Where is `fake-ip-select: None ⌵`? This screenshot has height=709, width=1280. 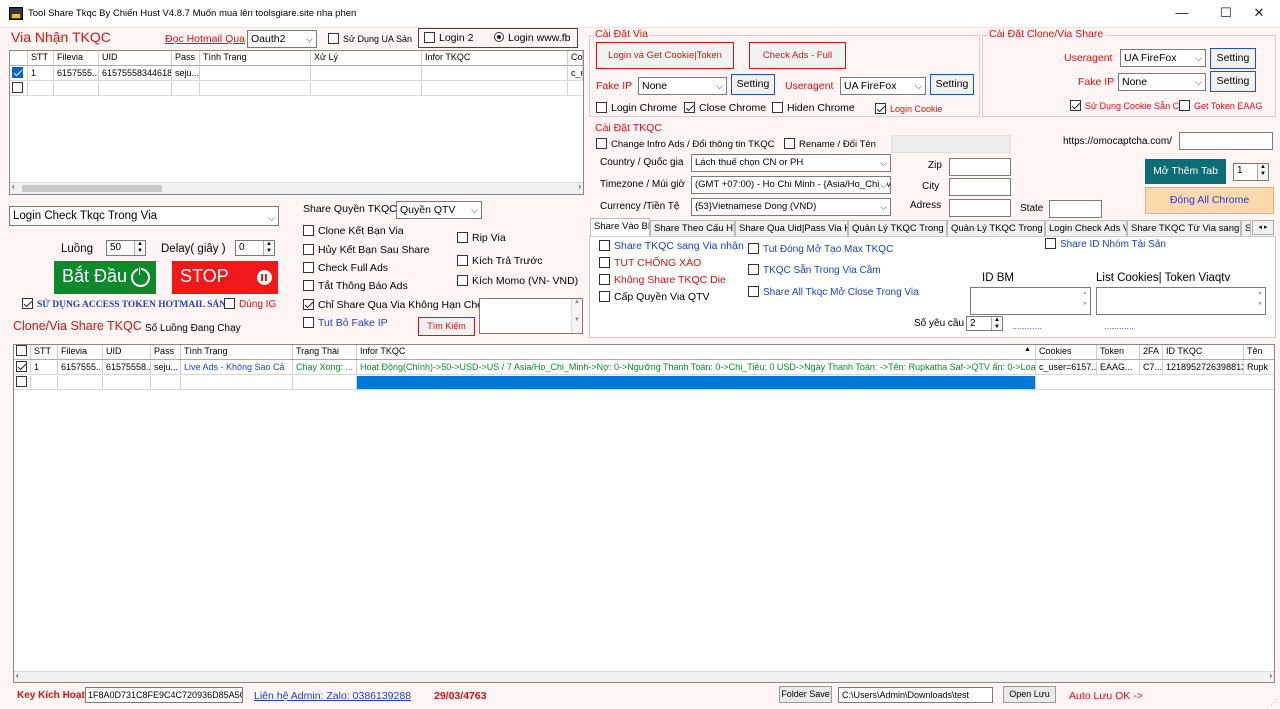
fake-ip-select: None ⌵ is located at coordinates (682, 86).